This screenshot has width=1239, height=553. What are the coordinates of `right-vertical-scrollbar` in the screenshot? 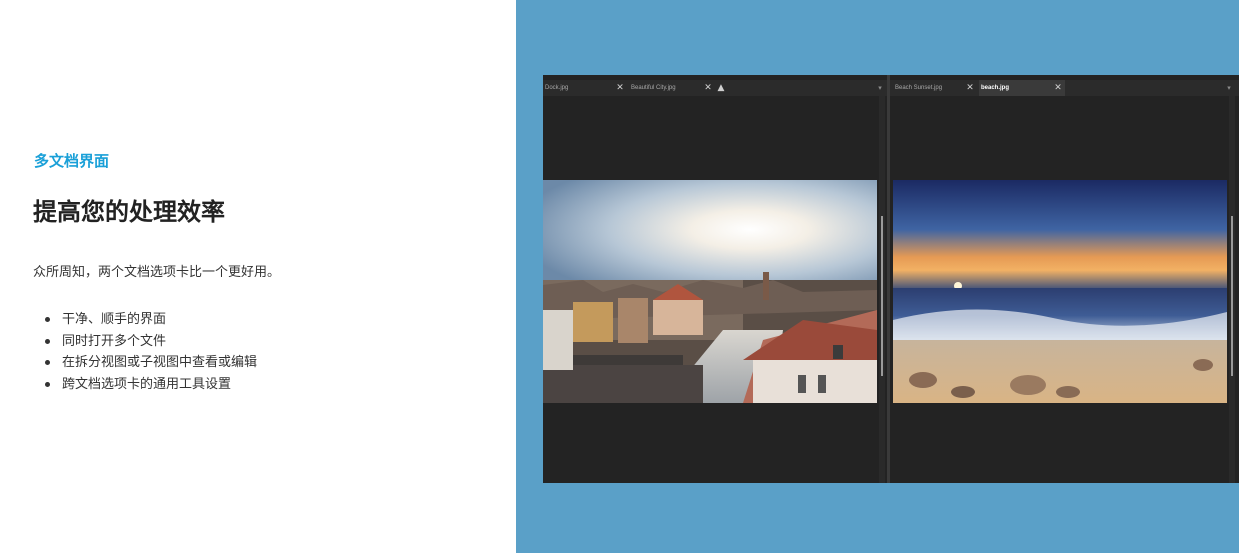 It's located at (1232, 289).